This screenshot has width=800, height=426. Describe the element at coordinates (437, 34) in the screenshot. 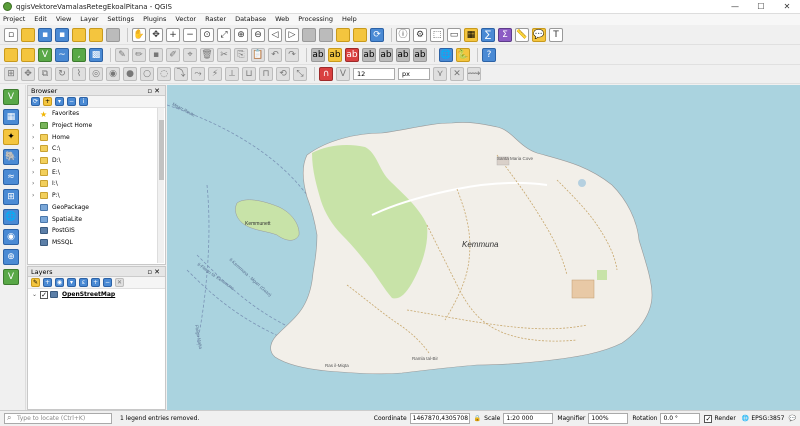

I see `select-features-icon: ⬚` at that location.